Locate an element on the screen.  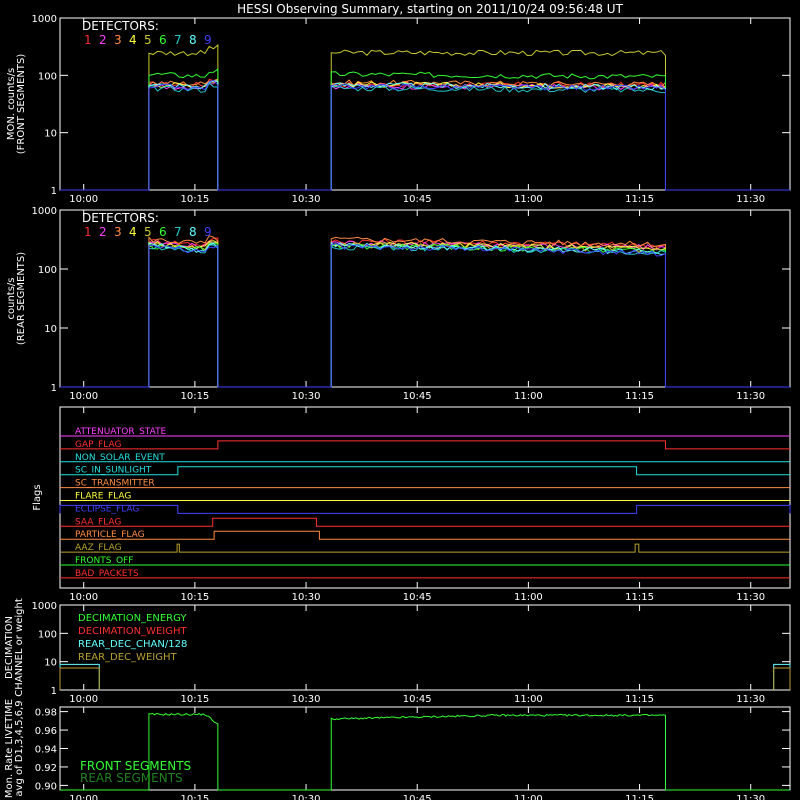
flag-line-gap_flag is located at coordinates (425, 445).